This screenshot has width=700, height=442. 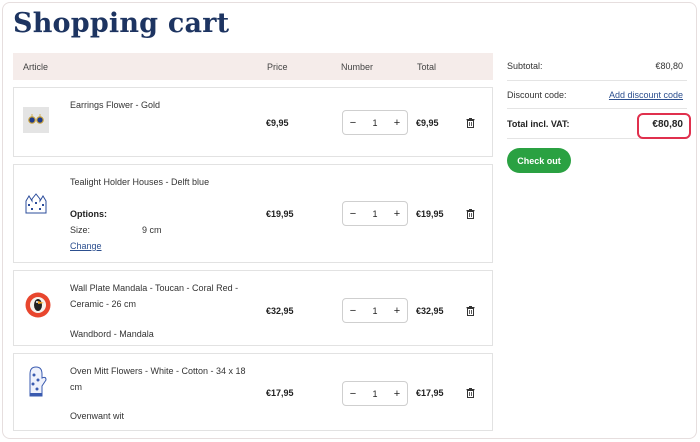 I want to click on product-total: €19,95, so click(x=430, y=214).